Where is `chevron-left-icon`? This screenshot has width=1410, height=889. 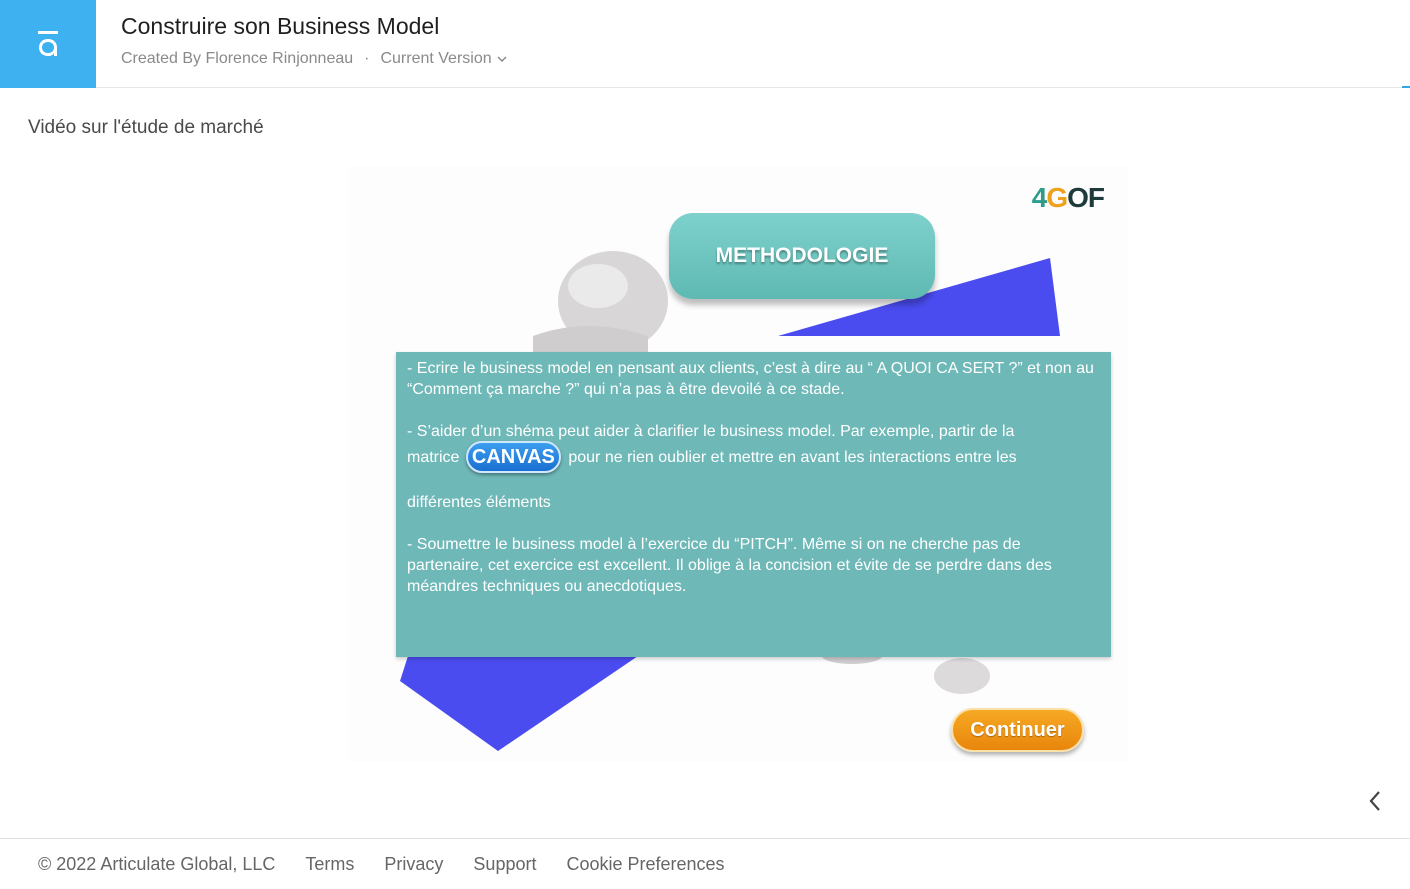
chevron-left-icon is located at coordinates (1374, 801).